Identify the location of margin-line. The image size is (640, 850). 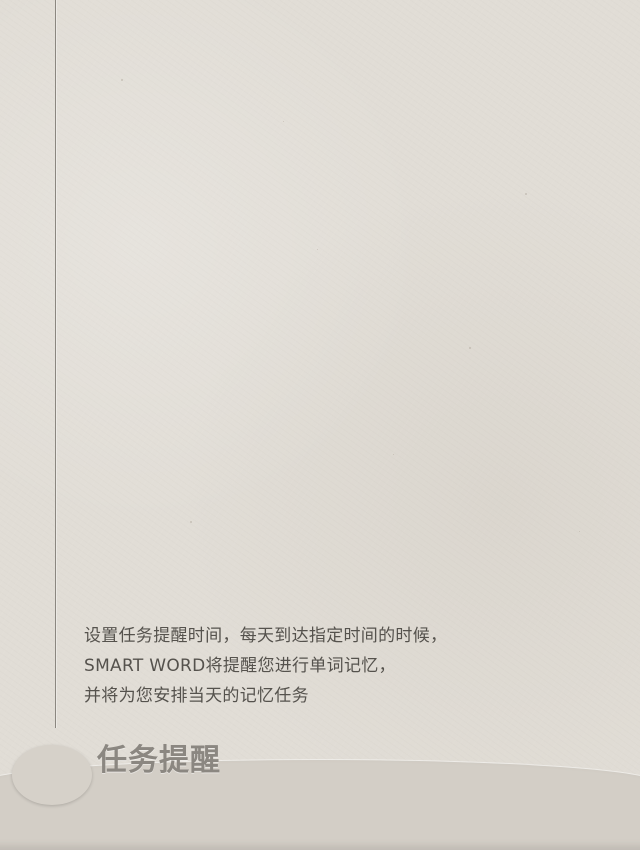
(55, 364).